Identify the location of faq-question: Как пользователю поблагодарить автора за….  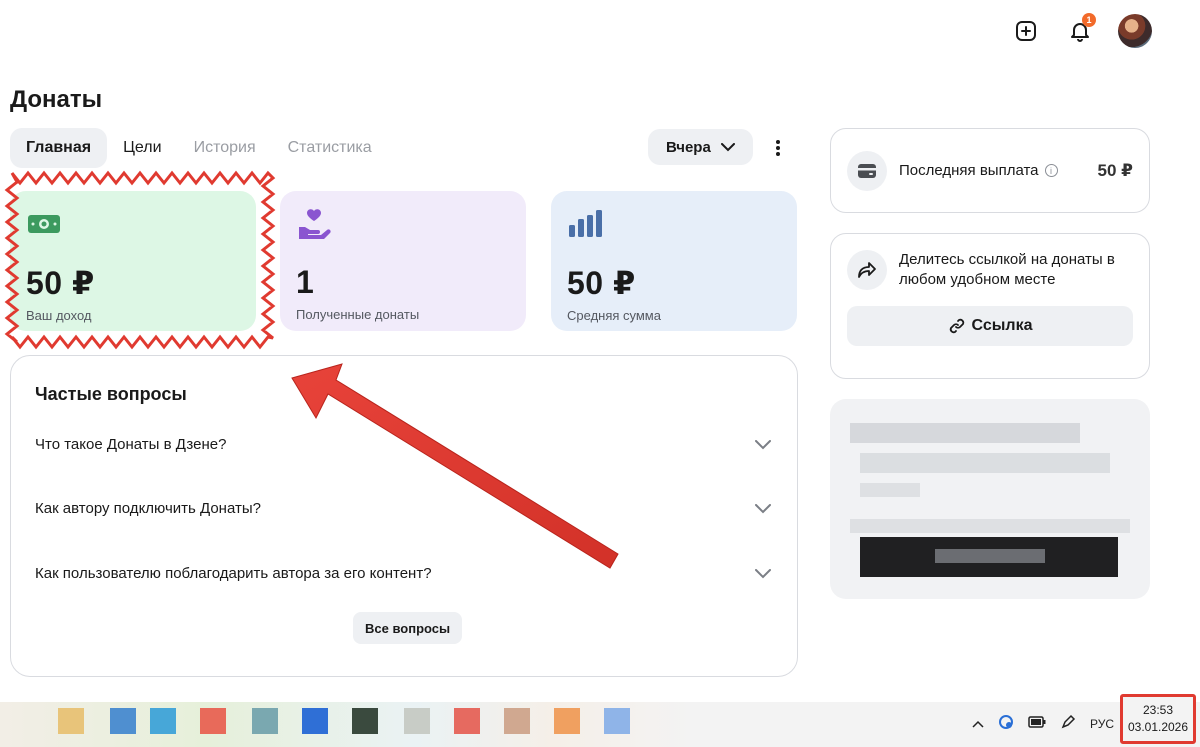
(233, 573).